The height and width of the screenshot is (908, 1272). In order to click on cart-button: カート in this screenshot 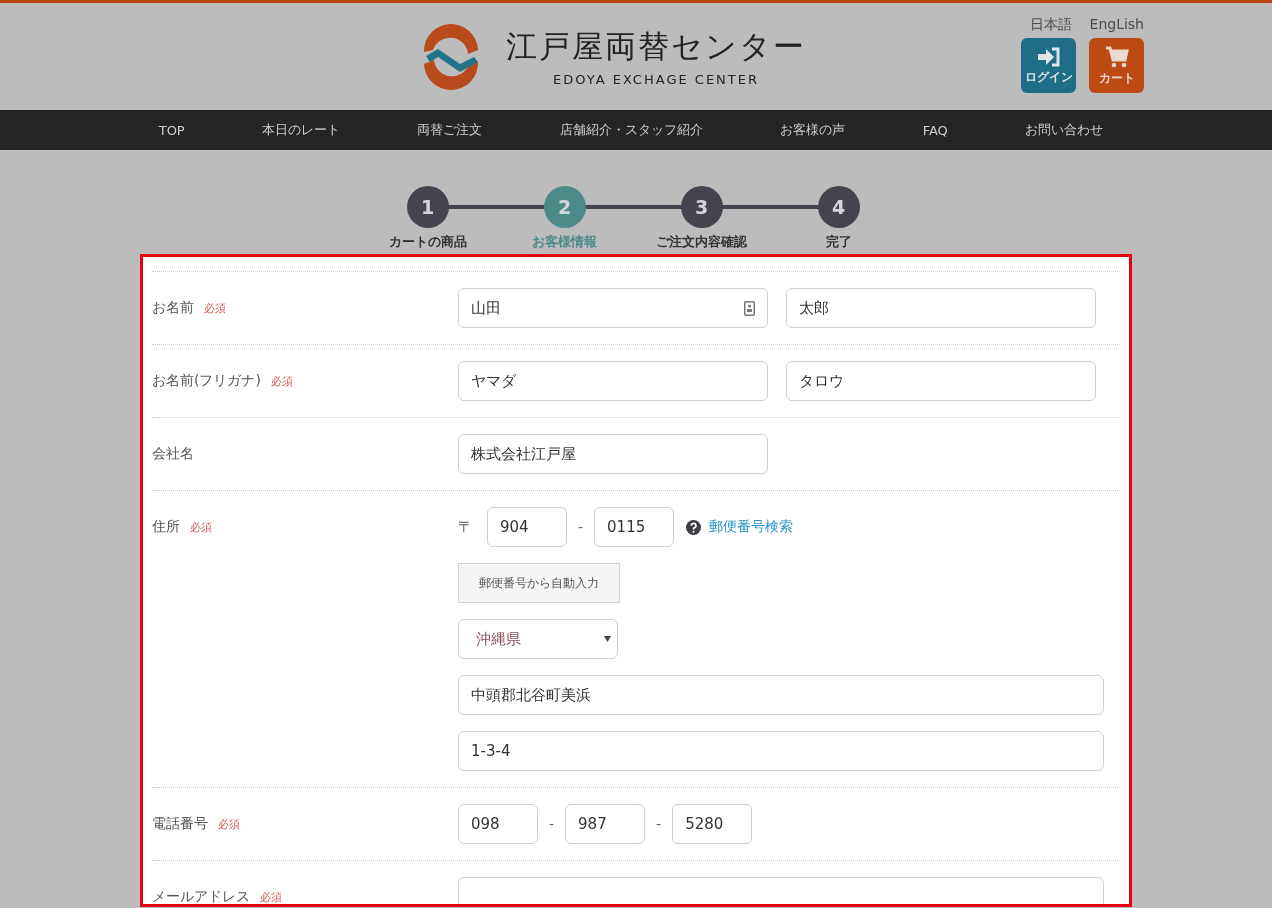, I will do `click(1116, 65)`.